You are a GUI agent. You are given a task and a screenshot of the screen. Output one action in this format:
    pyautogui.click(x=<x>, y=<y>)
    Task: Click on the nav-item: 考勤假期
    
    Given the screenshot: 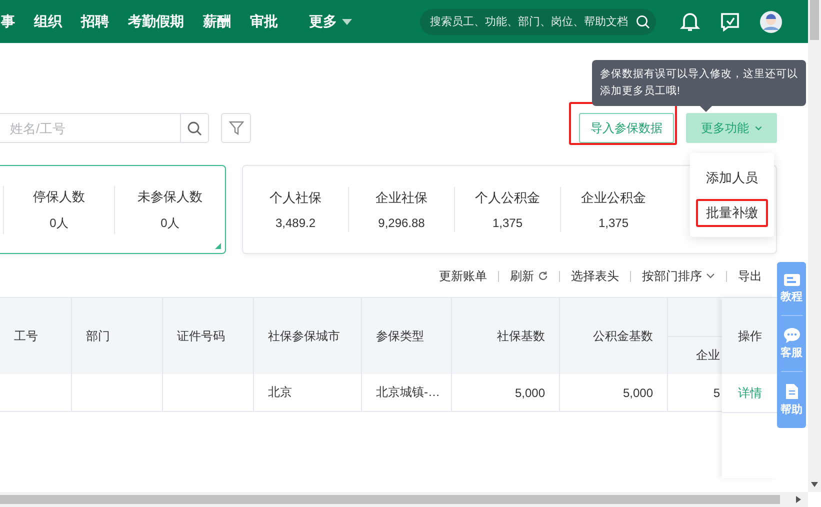 What is the action you would take?
    pyautogui.click(x=156, y=21)
    